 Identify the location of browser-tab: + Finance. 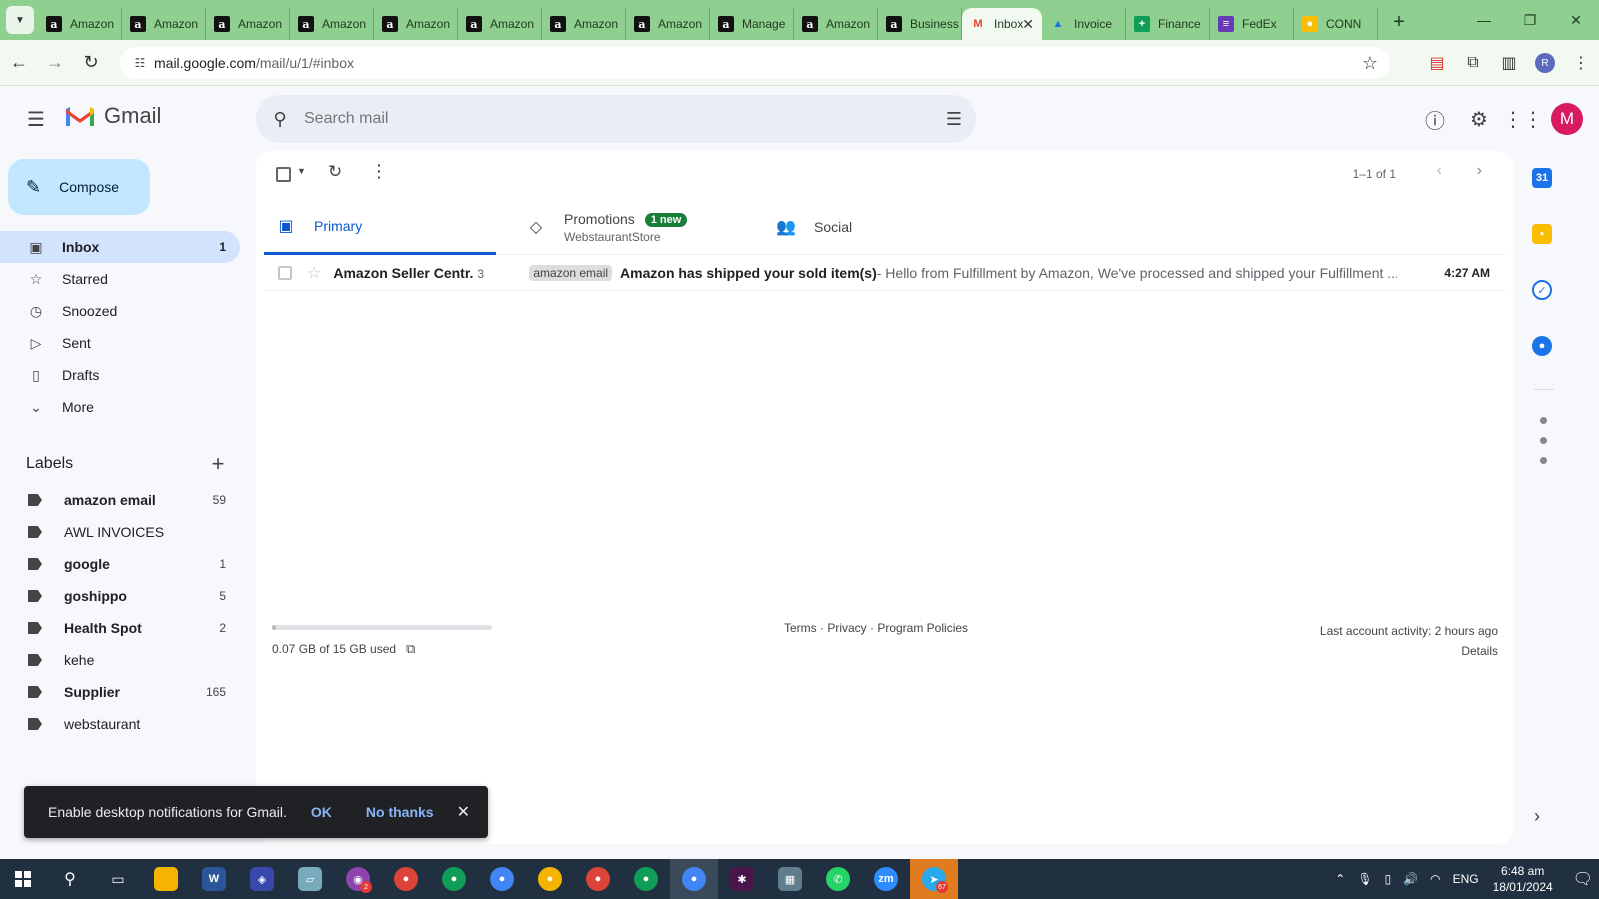
(1168, 24).